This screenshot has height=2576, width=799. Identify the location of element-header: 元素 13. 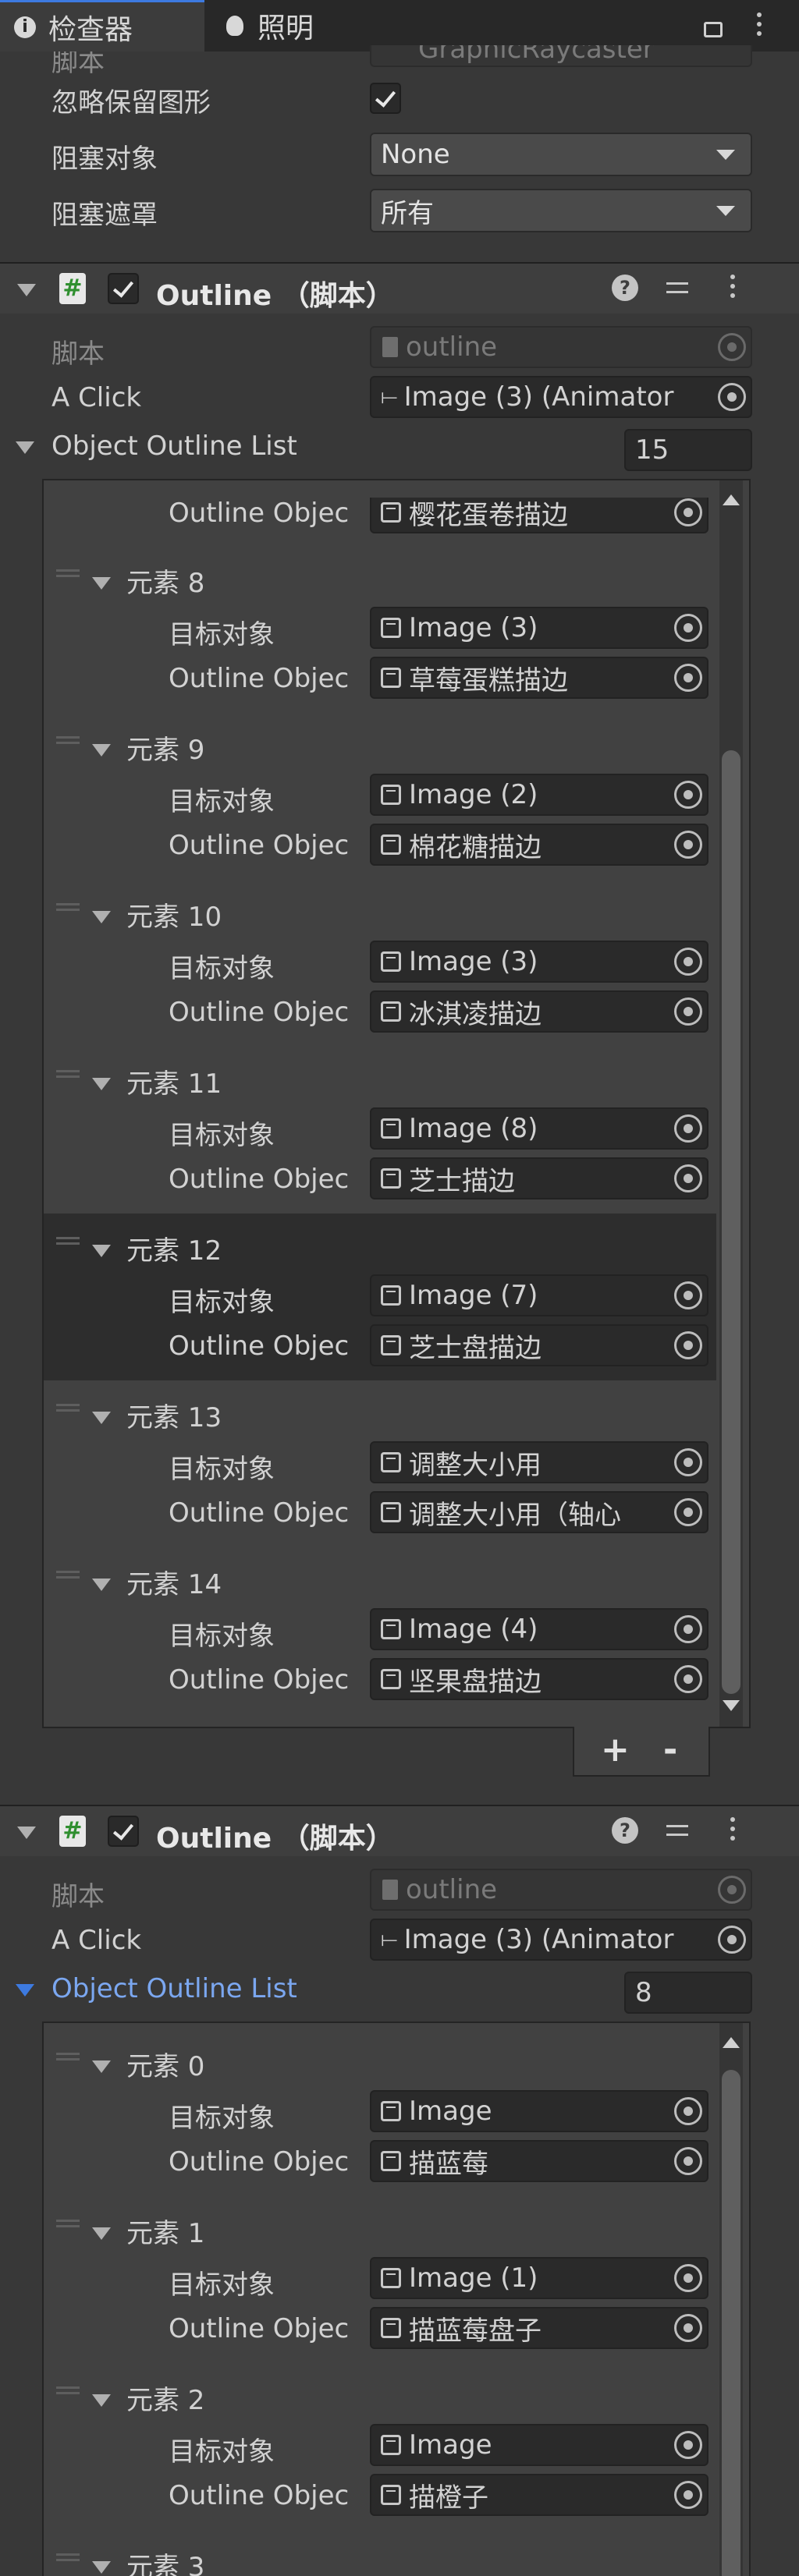
(174, 1415).